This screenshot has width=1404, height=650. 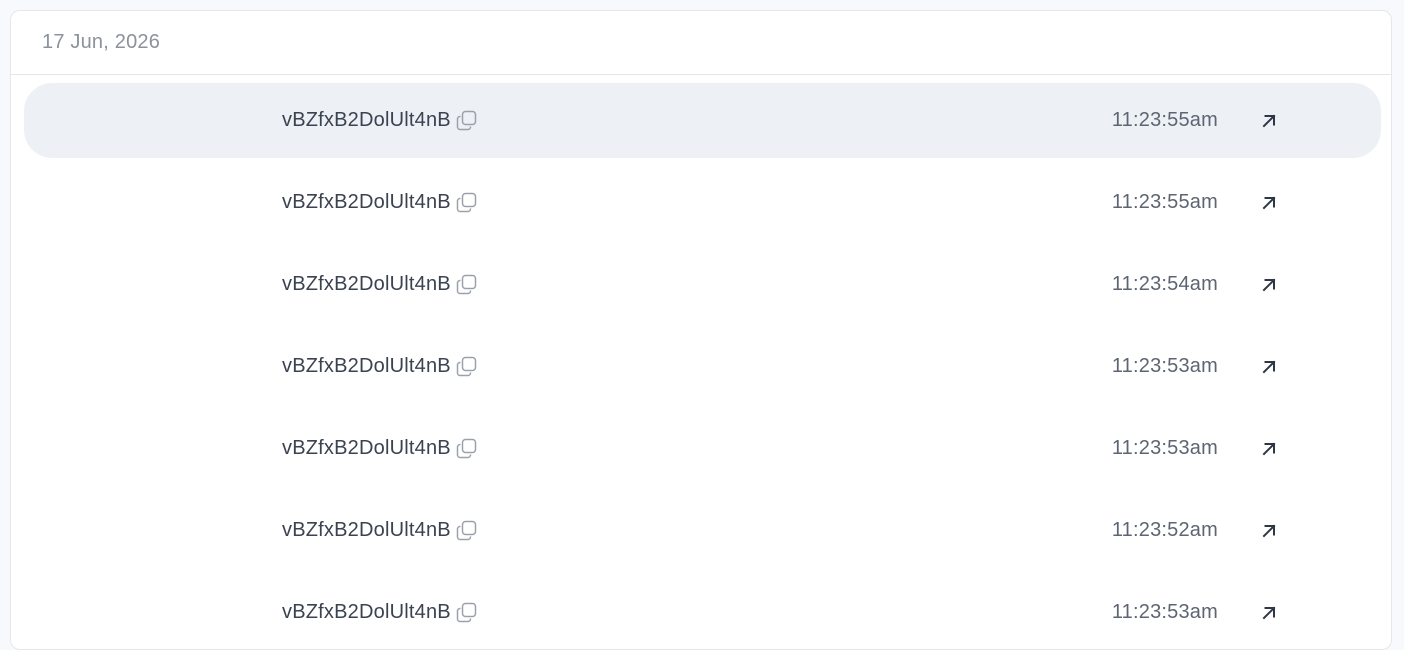 I want to click on date-group-header: 17 Jun, 2026, so click(x=701, y=43).